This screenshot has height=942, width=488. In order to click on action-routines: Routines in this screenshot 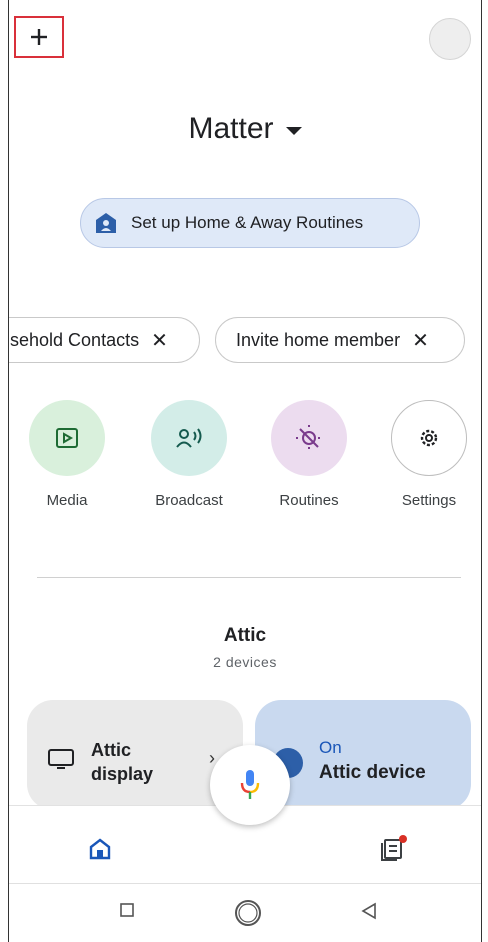, I will do `click(309, 454)`.